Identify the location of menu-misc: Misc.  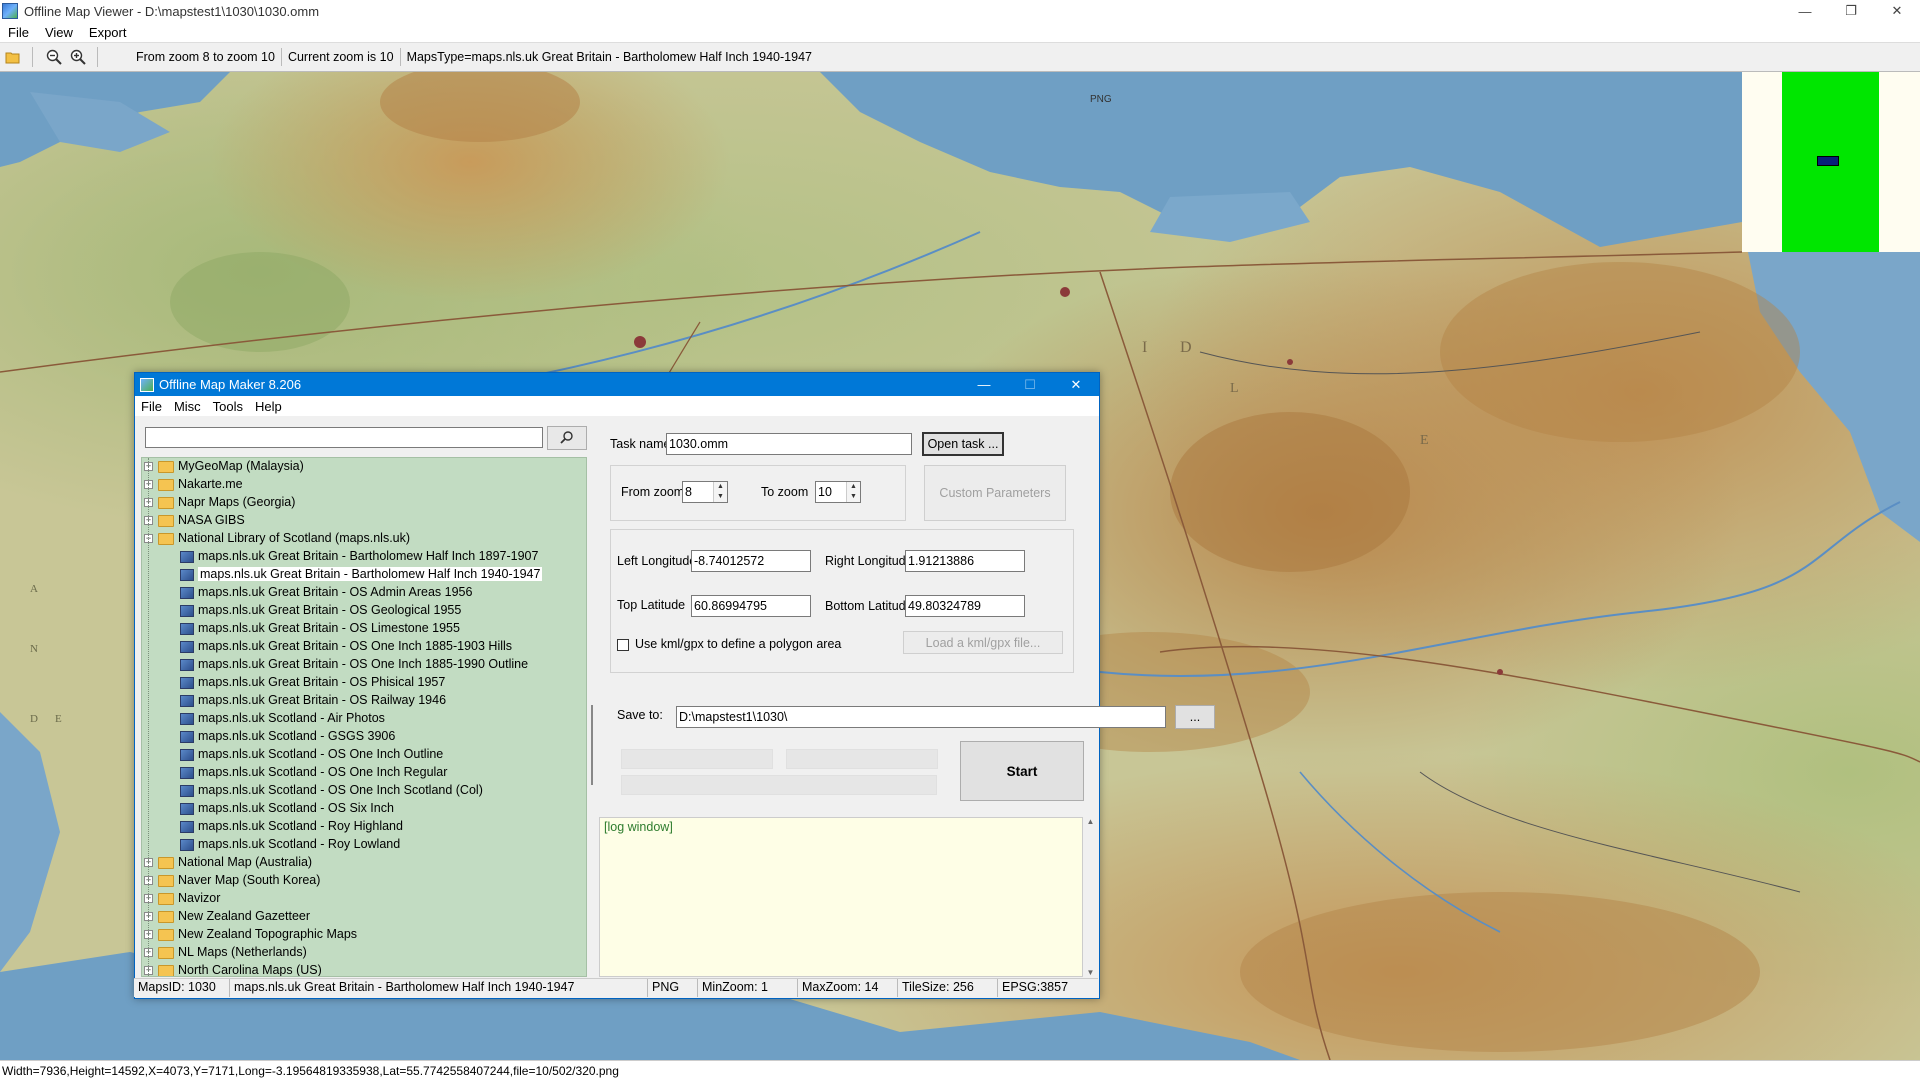
(187, 406).